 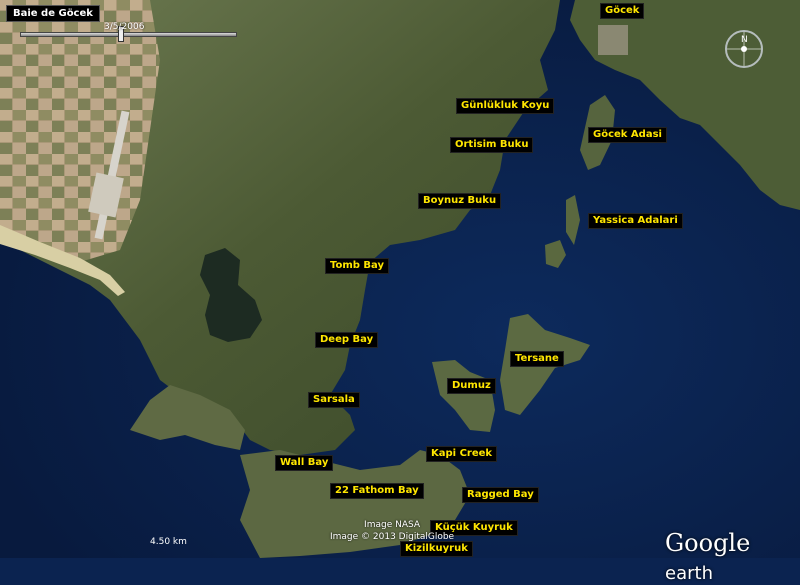 I want to click on scale-bar: 4.50 km, so click(x=168, y=542).